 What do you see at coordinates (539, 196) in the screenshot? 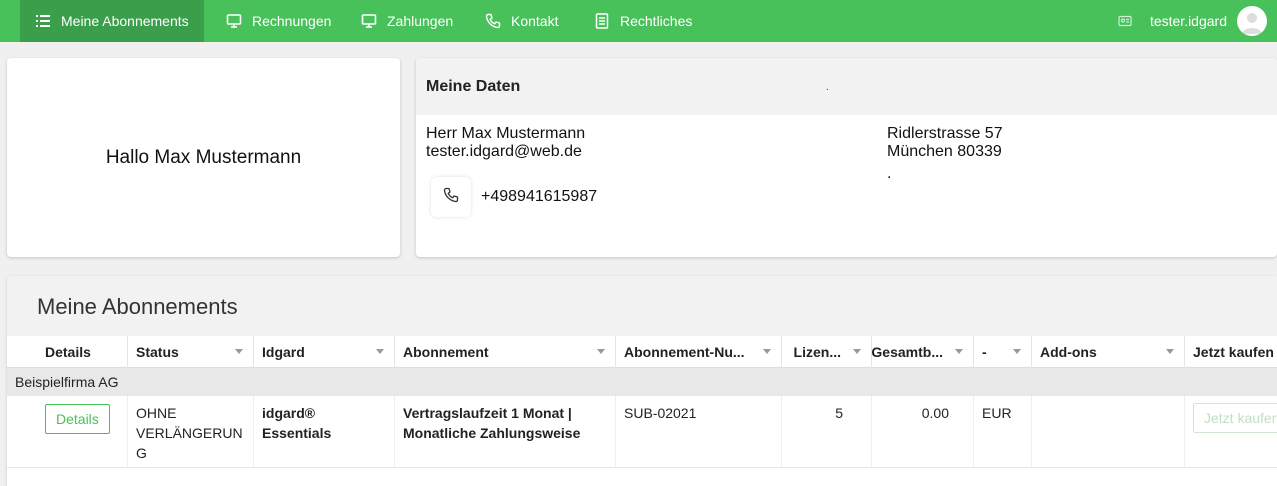
I see `customer-phone: +498941615987` at bounding box center [539, 196].